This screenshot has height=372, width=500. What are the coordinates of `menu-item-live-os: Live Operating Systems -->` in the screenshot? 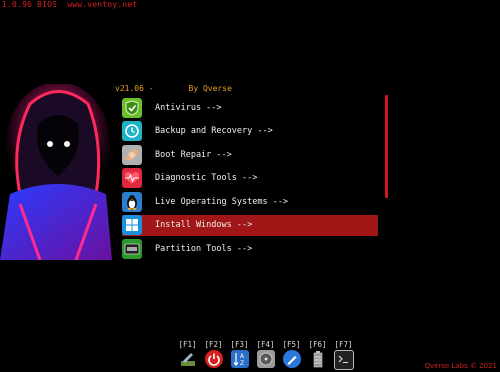 It's located at (250, 201).